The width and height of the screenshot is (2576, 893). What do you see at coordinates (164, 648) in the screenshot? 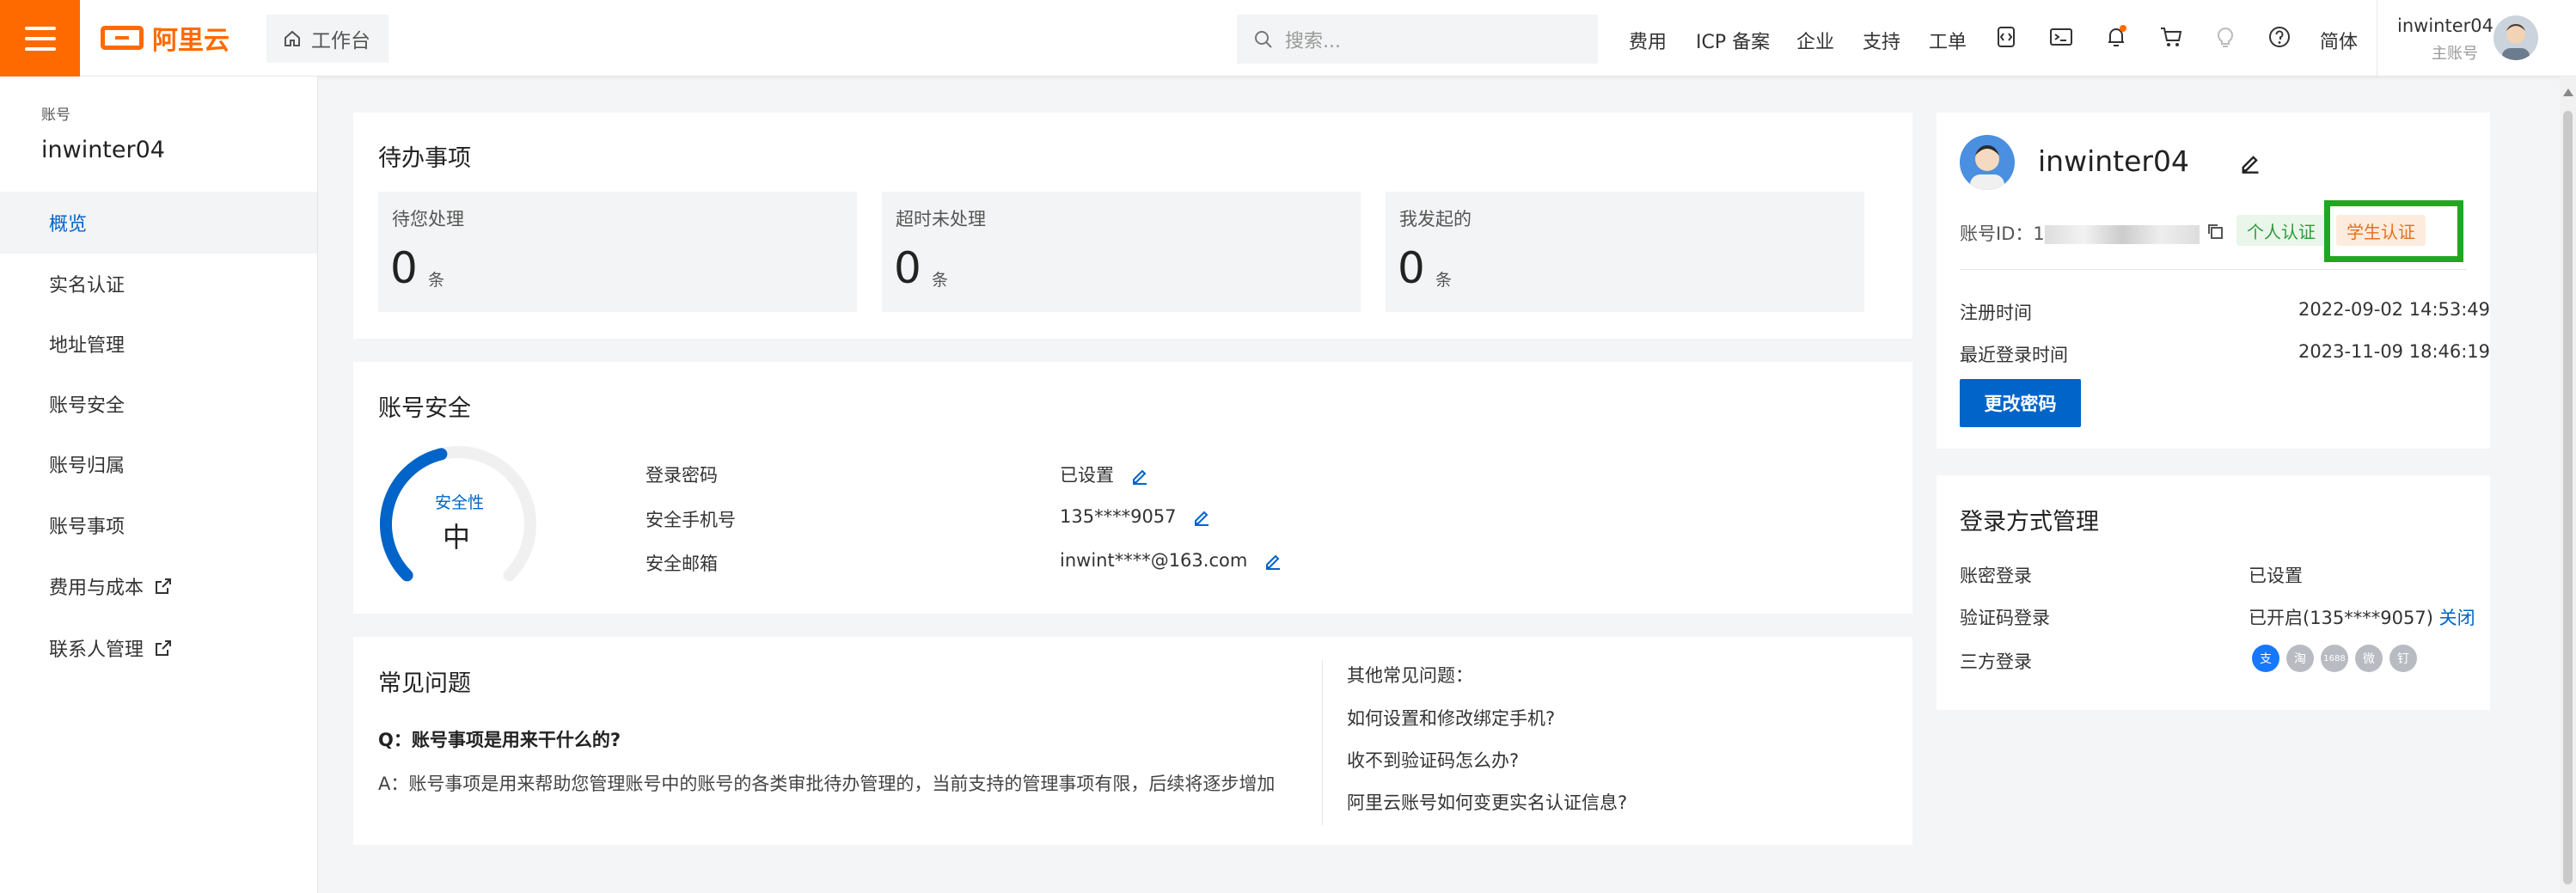
I see `external-link-icon` at bounding box center [164, 648].